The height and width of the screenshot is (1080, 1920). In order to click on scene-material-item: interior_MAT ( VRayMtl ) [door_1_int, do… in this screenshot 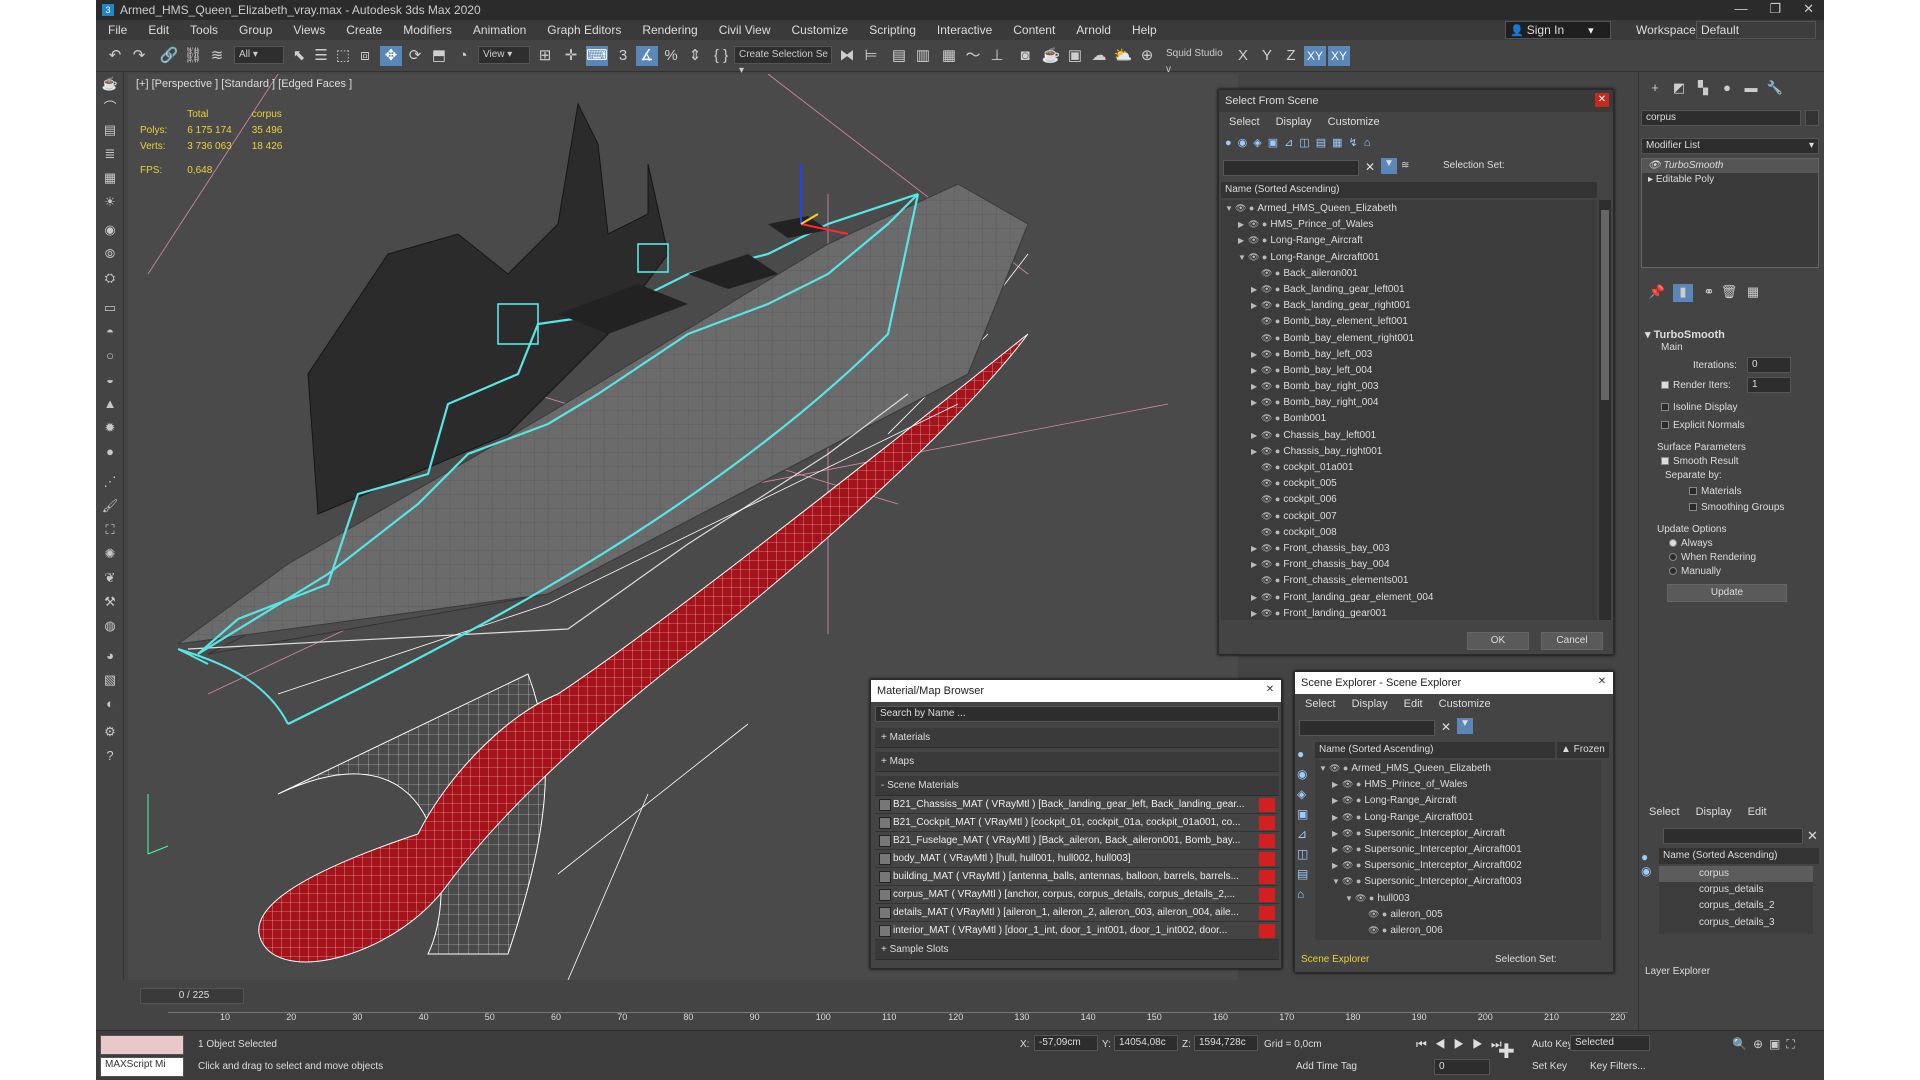, I will do `click(1077, 931)`.